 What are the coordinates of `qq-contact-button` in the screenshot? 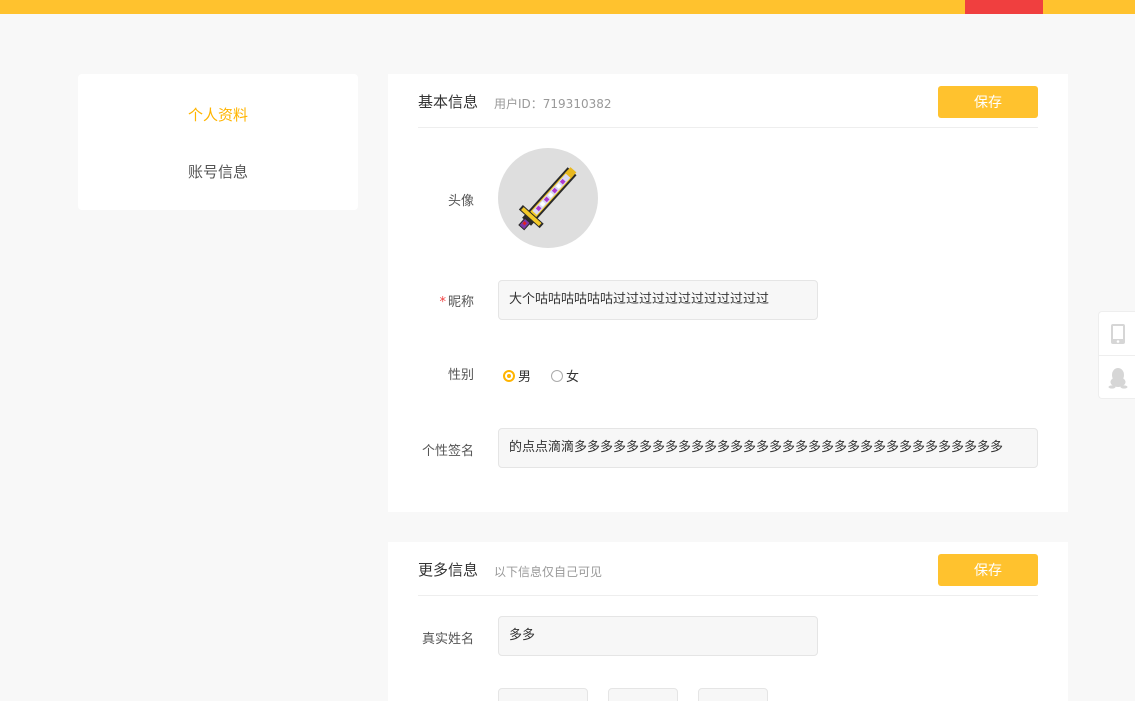 It's located at (1117, 378).